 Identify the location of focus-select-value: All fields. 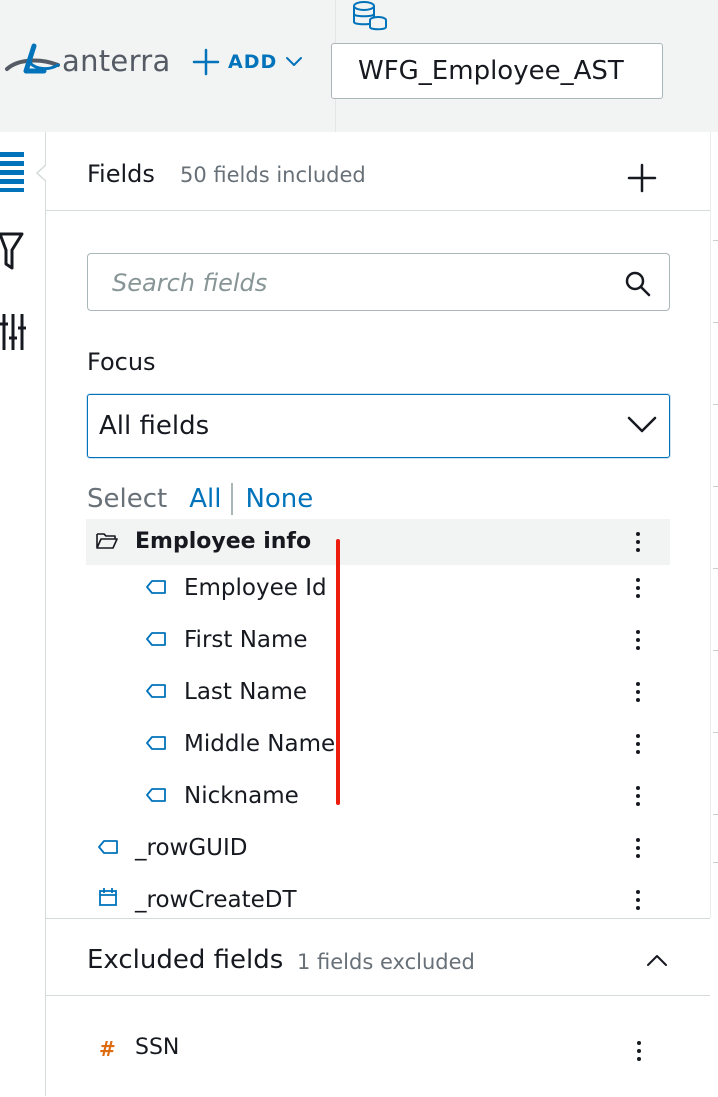
(154, 426).